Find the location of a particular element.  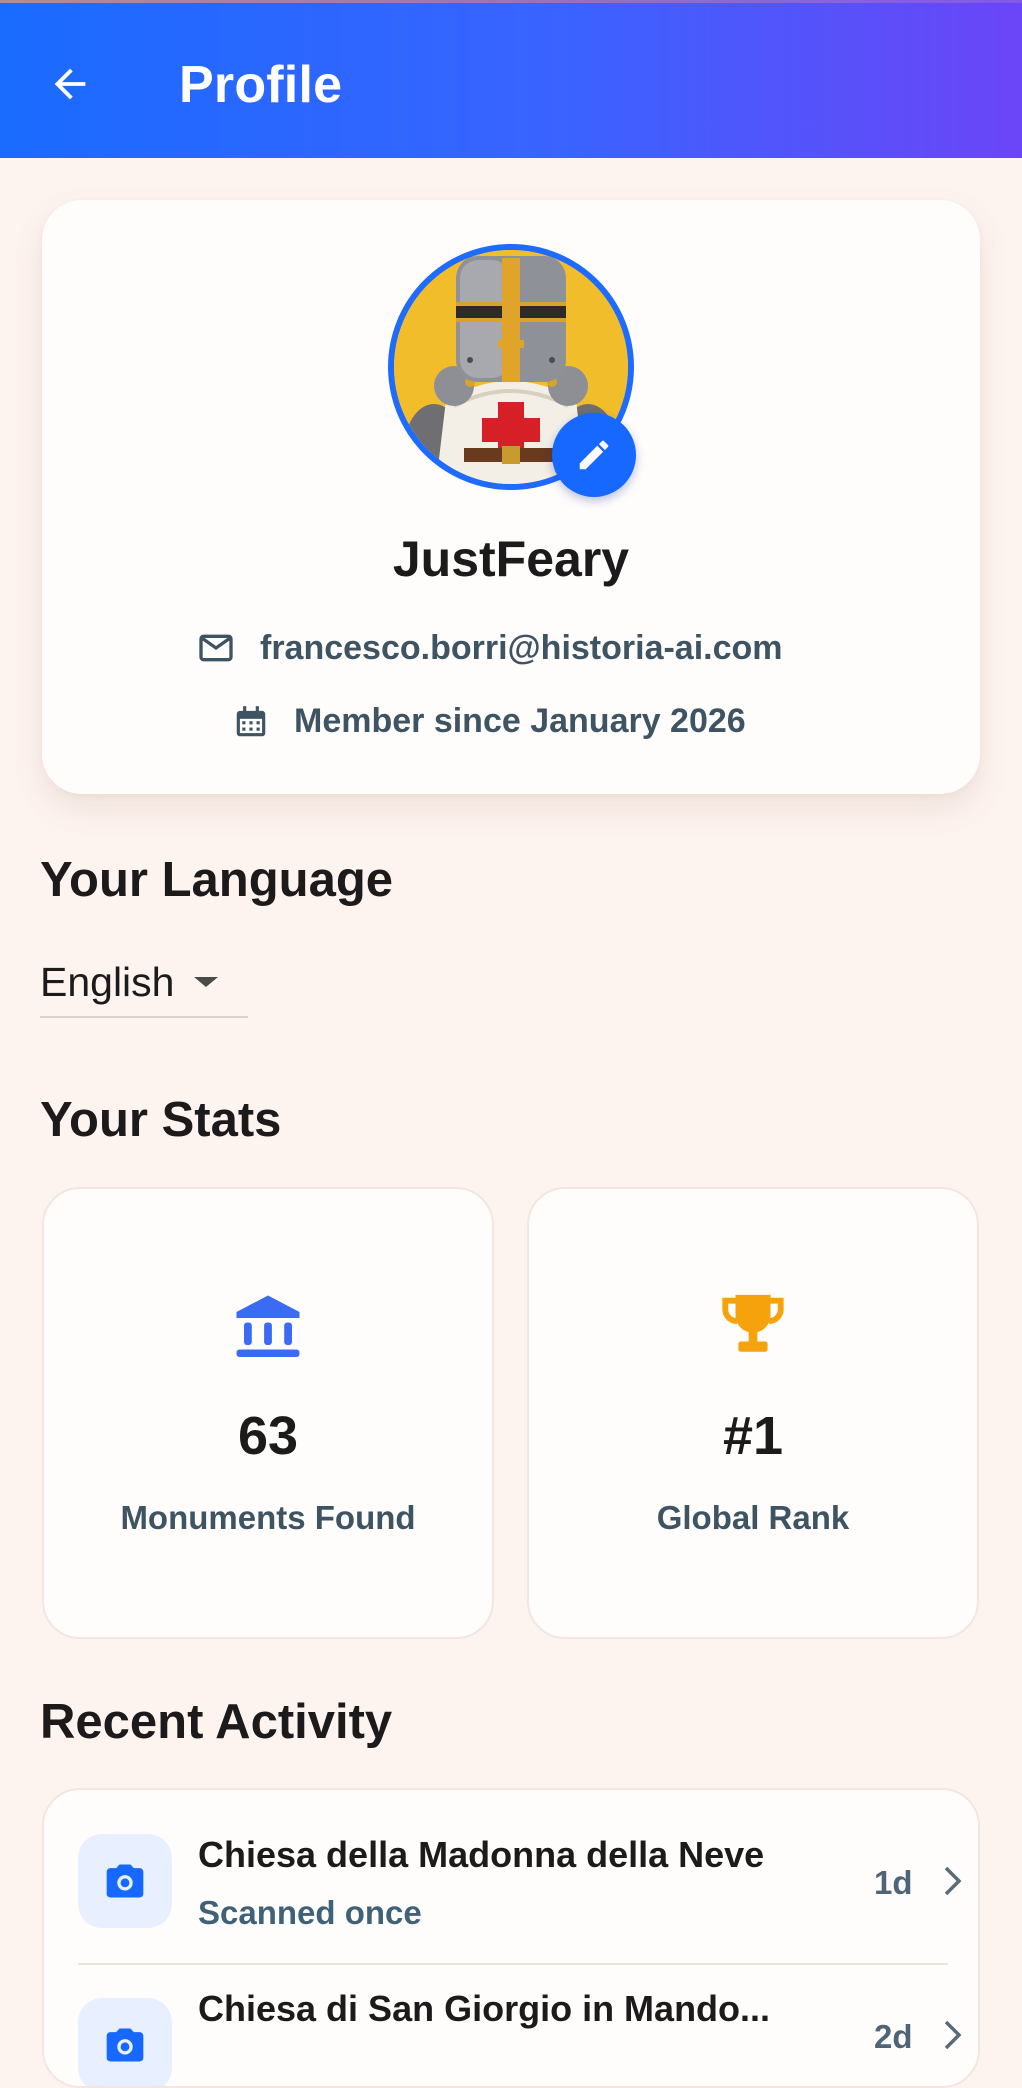

activity-section-title: Recent Activity is located at coordinates (216, 1722).